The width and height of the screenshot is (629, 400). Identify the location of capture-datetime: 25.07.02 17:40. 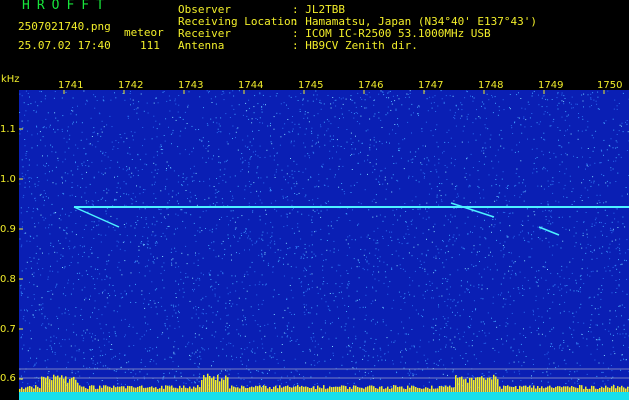
(64, 45).